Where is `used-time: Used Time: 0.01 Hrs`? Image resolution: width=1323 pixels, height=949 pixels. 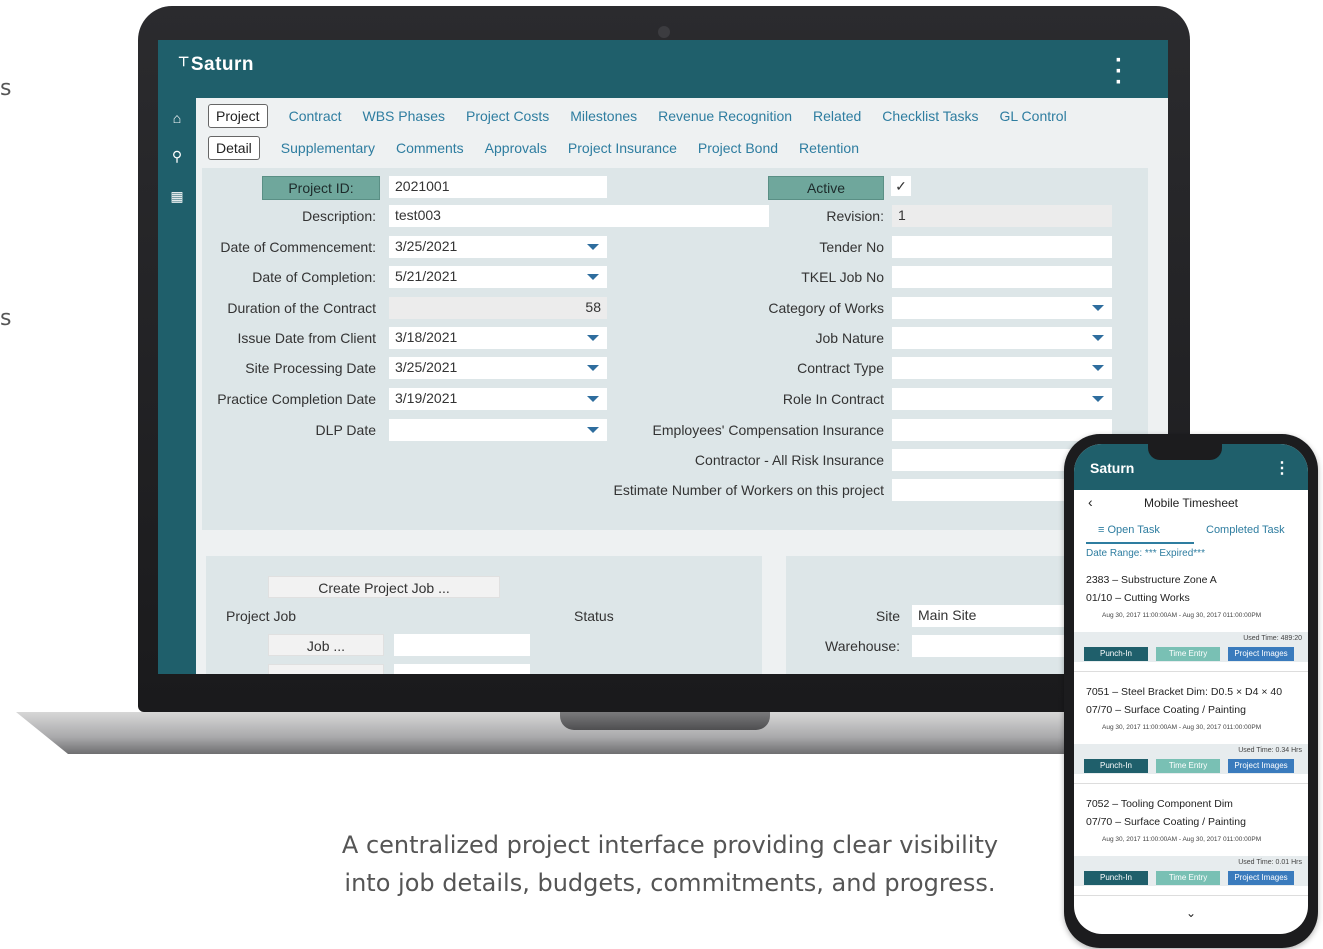
used-time: Used Time: 0.01 Hrs is located at coordinates (1270, 862).